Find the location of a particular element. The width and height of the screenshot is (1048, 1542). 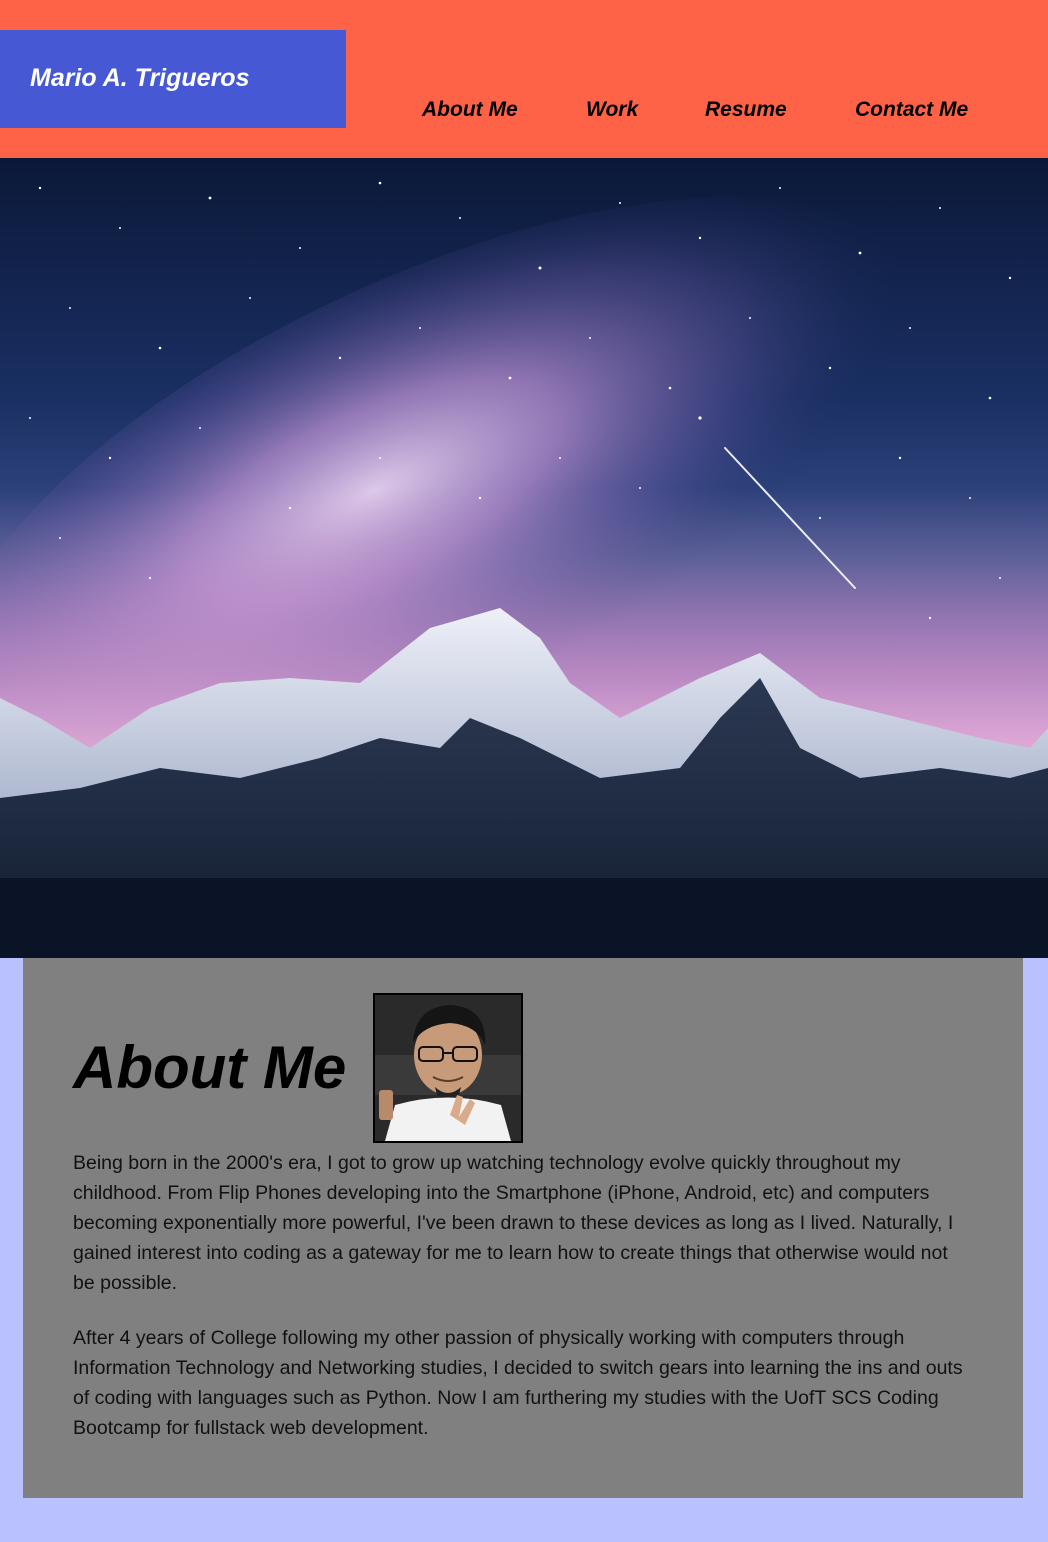

nav-link-resume: Resume is located at coordinates (746, 110).